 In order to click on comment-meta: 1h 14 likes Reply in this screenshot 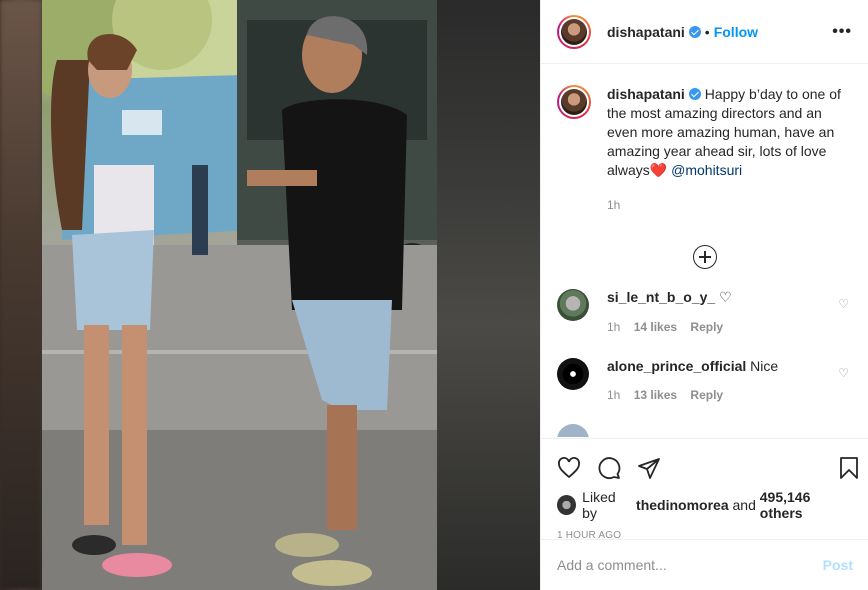, I will do `click(670, 327)`.